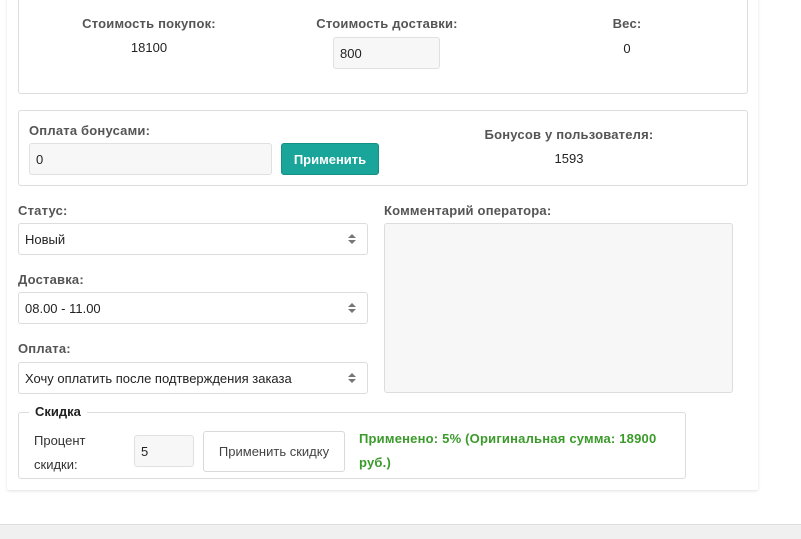 This screenshot has width=801, height=539. I want to click on apply-bonus-button: Применить, so click(330, 159).